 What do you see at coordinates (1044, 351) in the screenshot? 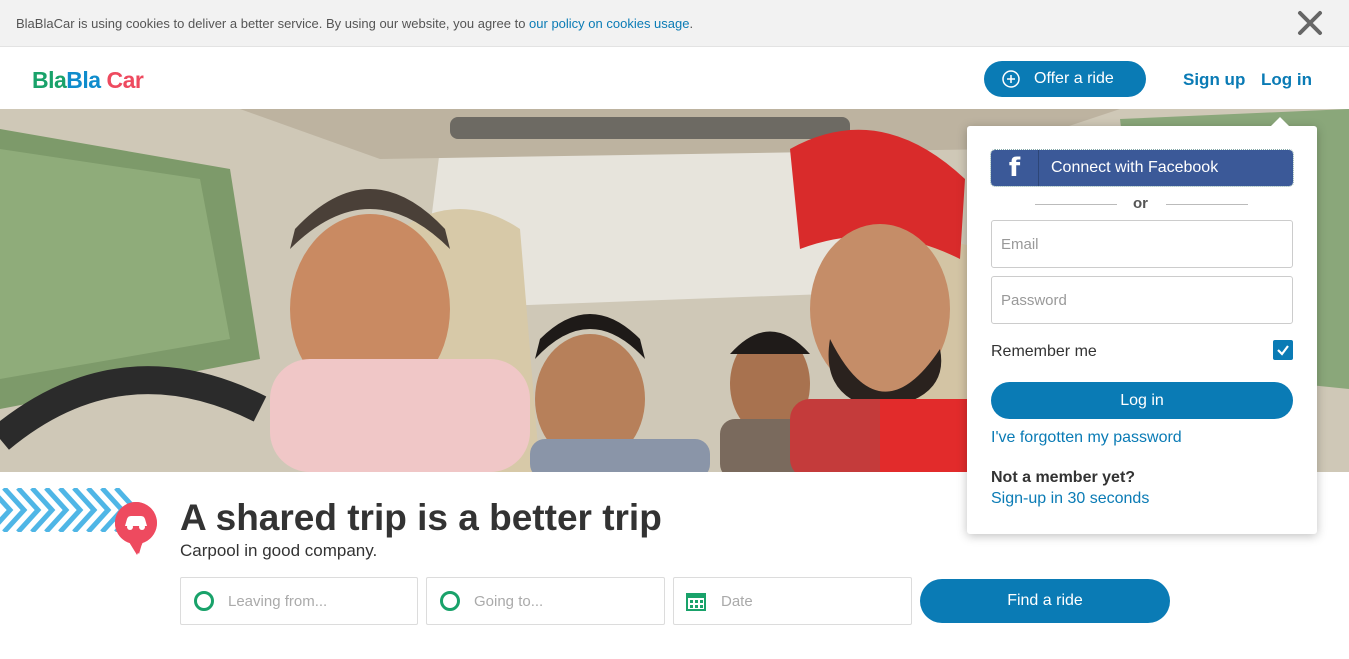
I see `remember-me-label: Remember me` at bounding box center [1044, 351].